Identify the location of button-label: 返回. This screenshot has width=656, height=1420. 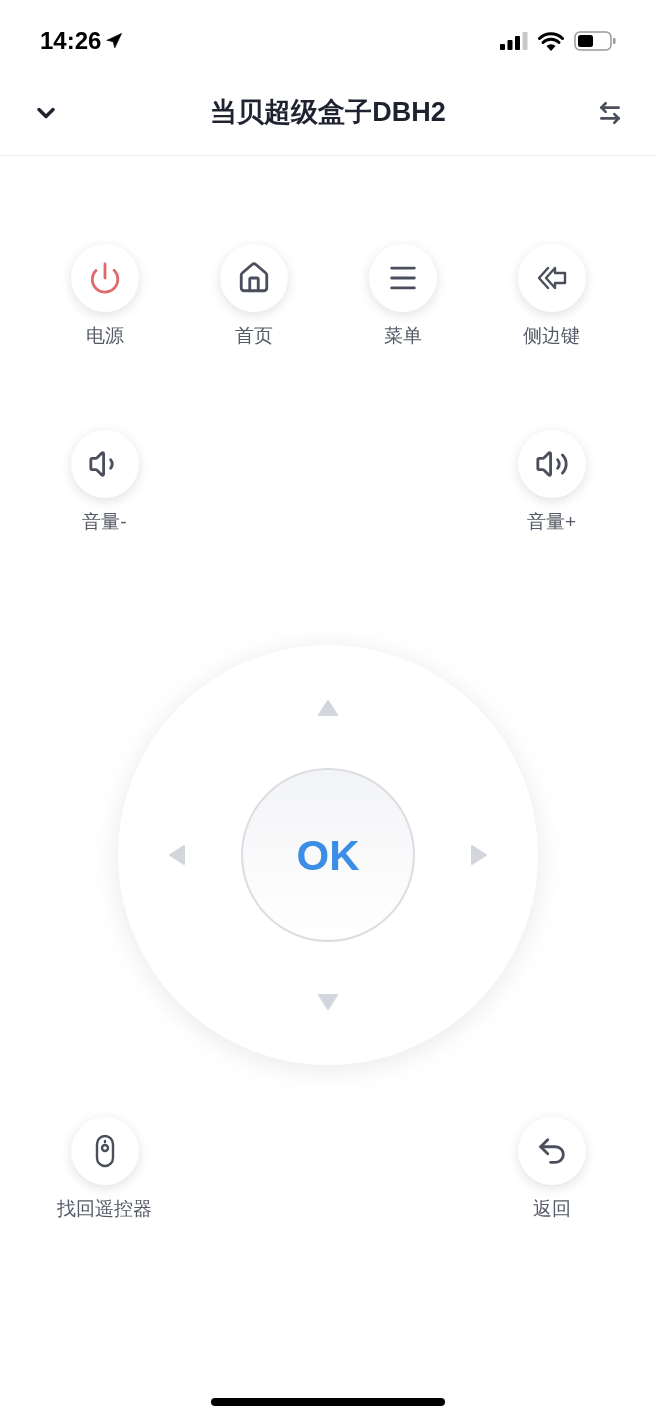
(551, 1209).